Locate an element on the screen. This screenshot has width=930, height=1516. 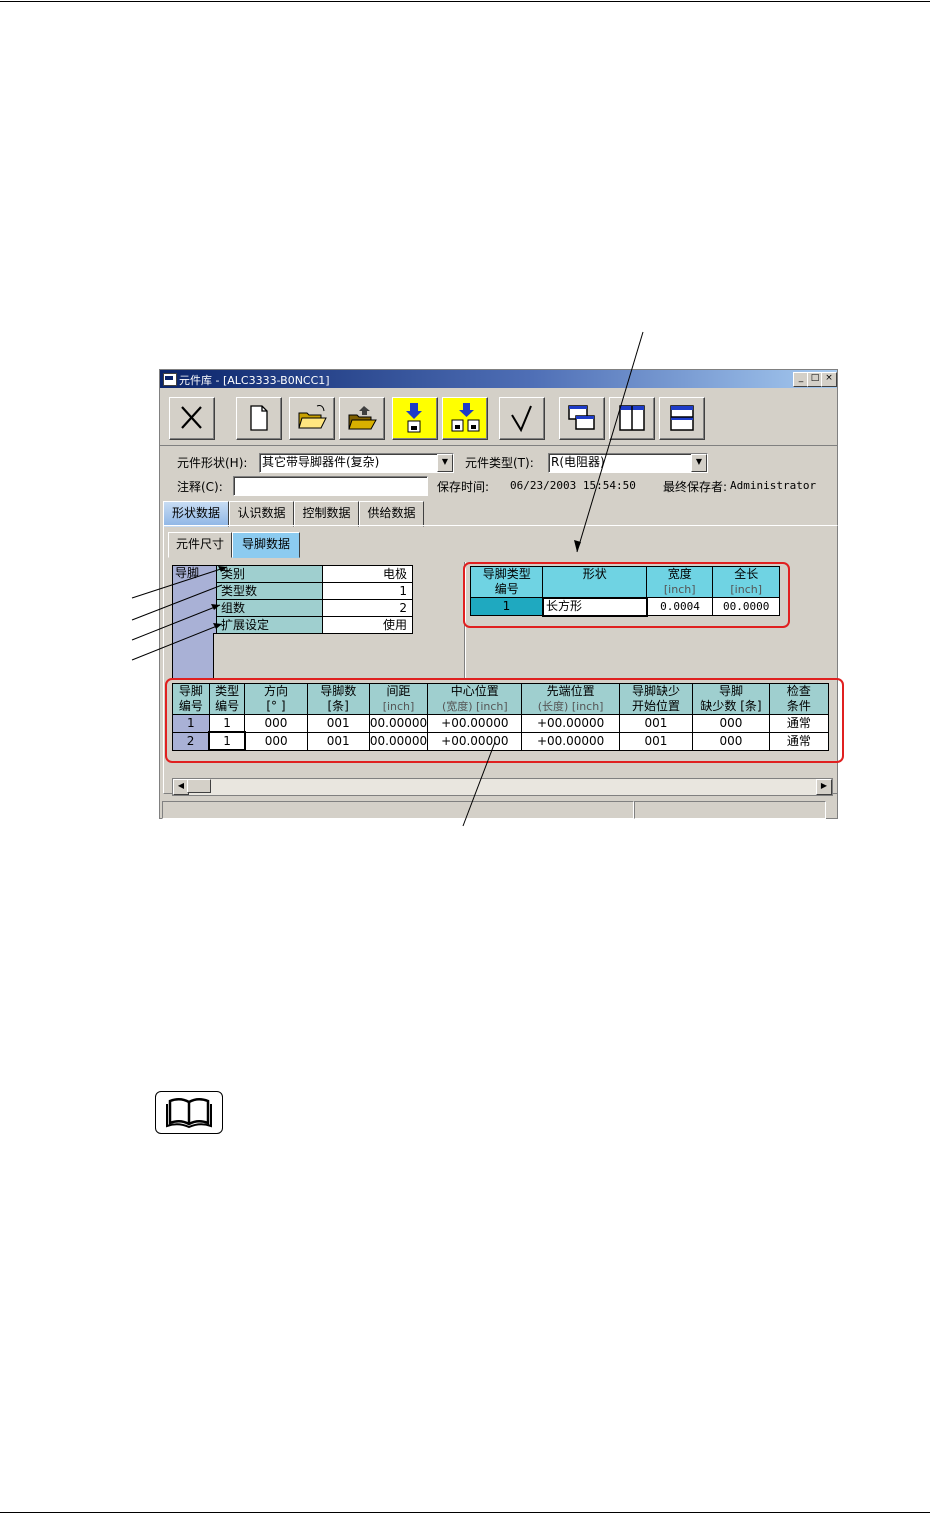
callout-line-lead-group is located at coordinates (479, 784).